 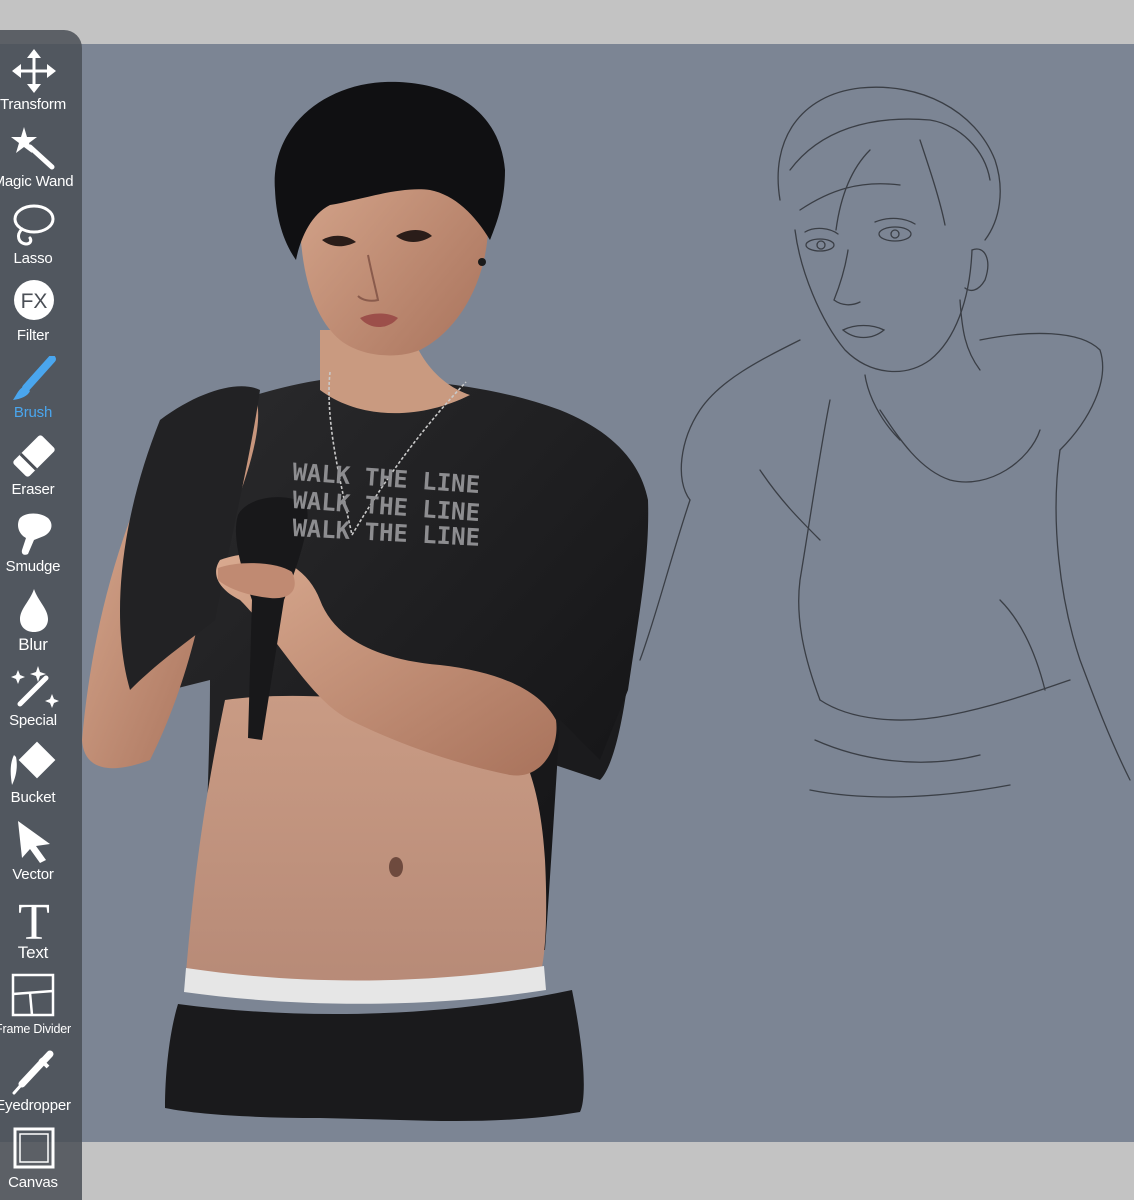 I want to click on tool-label: Text, so click(x=33, y=952).